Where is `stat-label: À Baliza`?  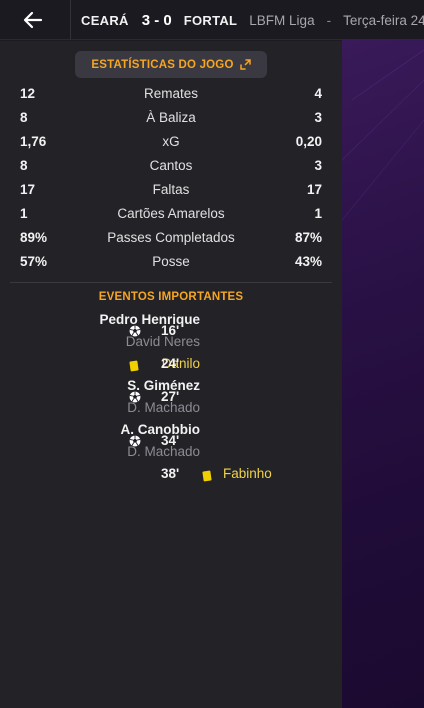
stat-label: À Baliza is located at coordinates (171, 117).